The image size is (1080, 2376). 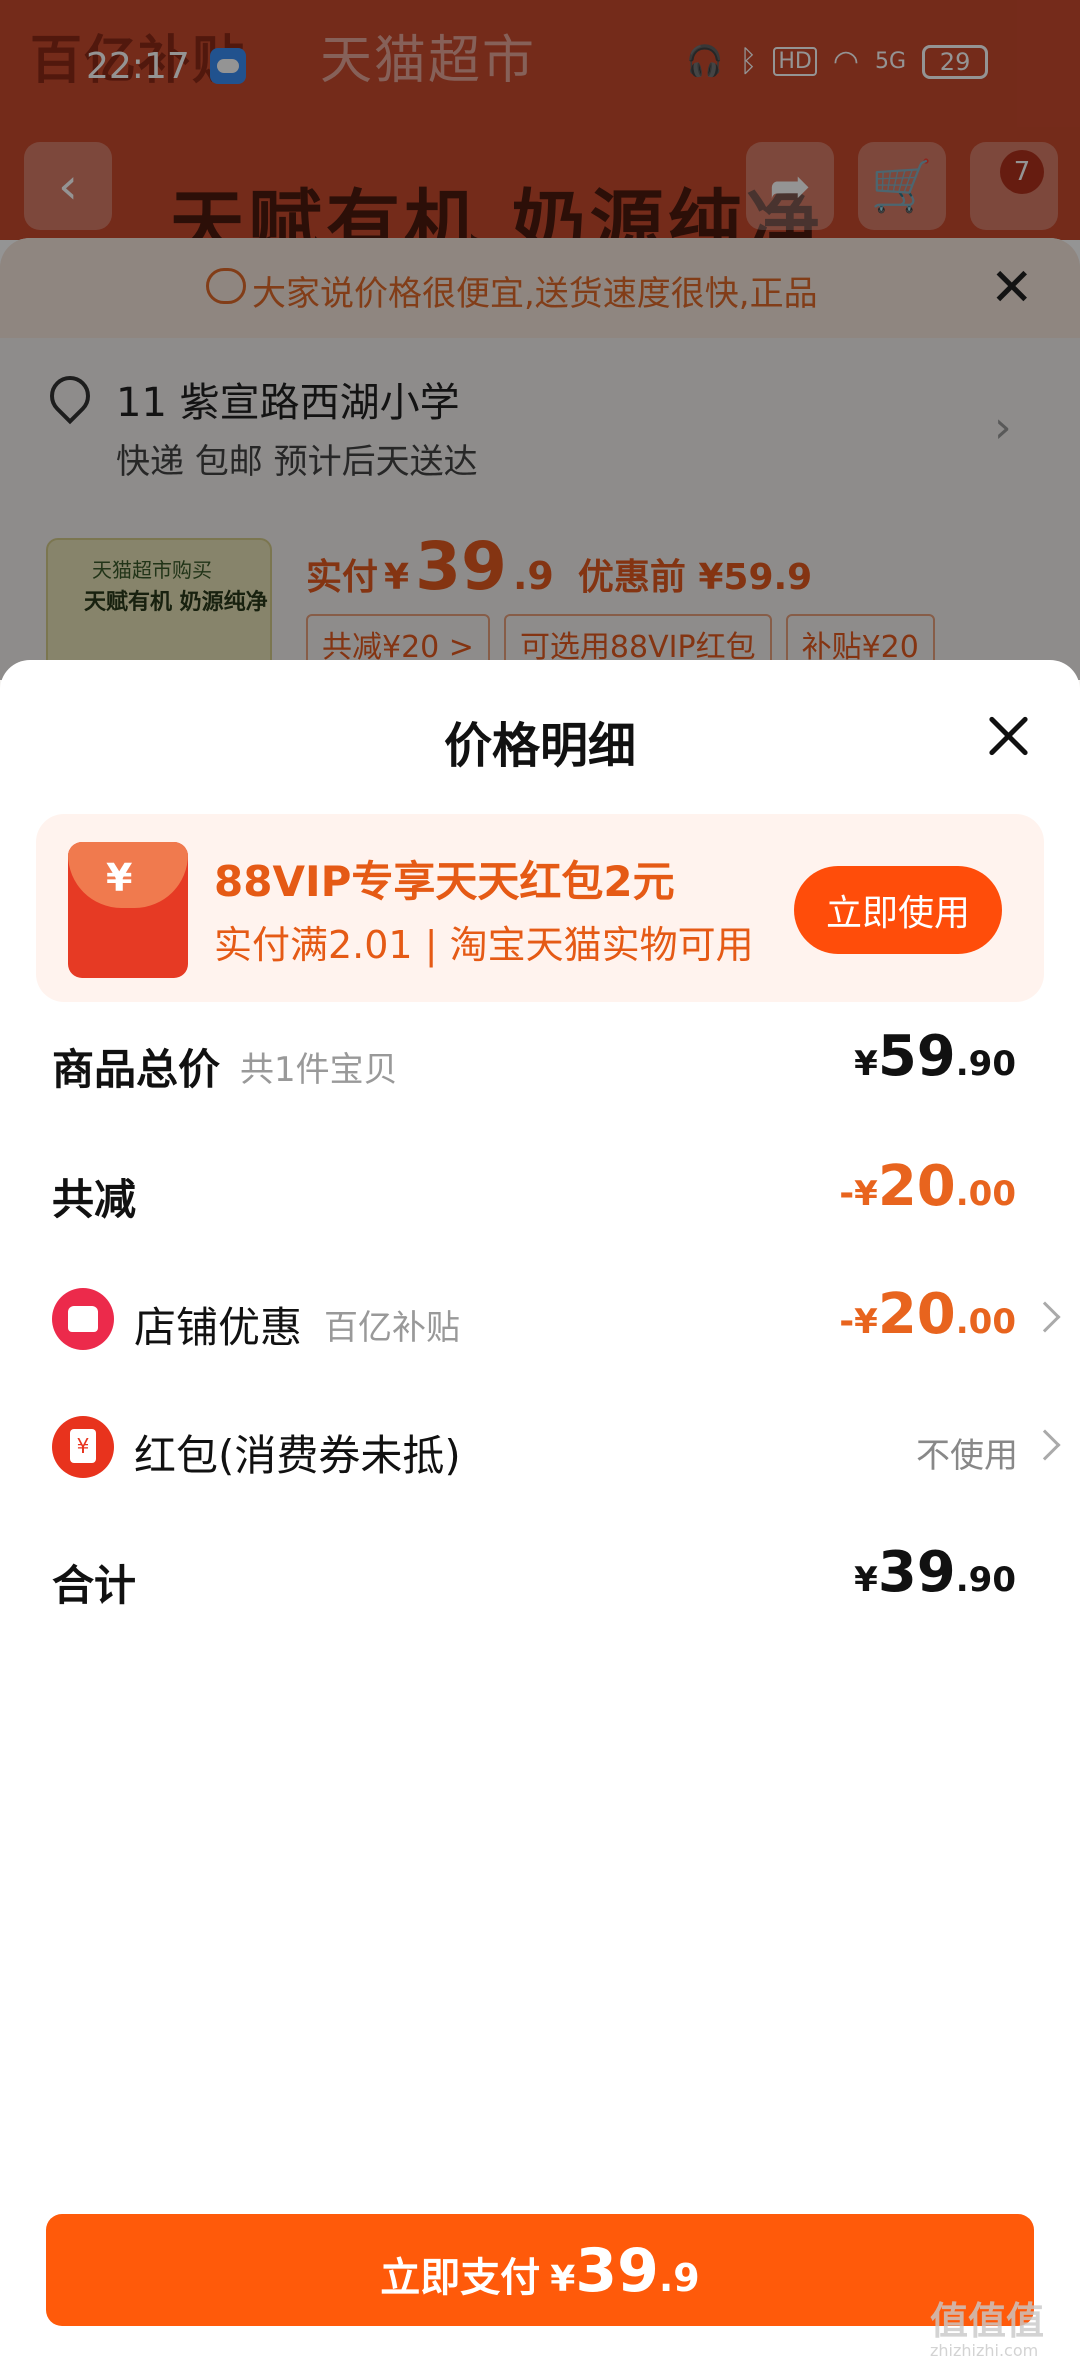 I want to click on red-packet-small-icon, so click(x=83, y=1447).